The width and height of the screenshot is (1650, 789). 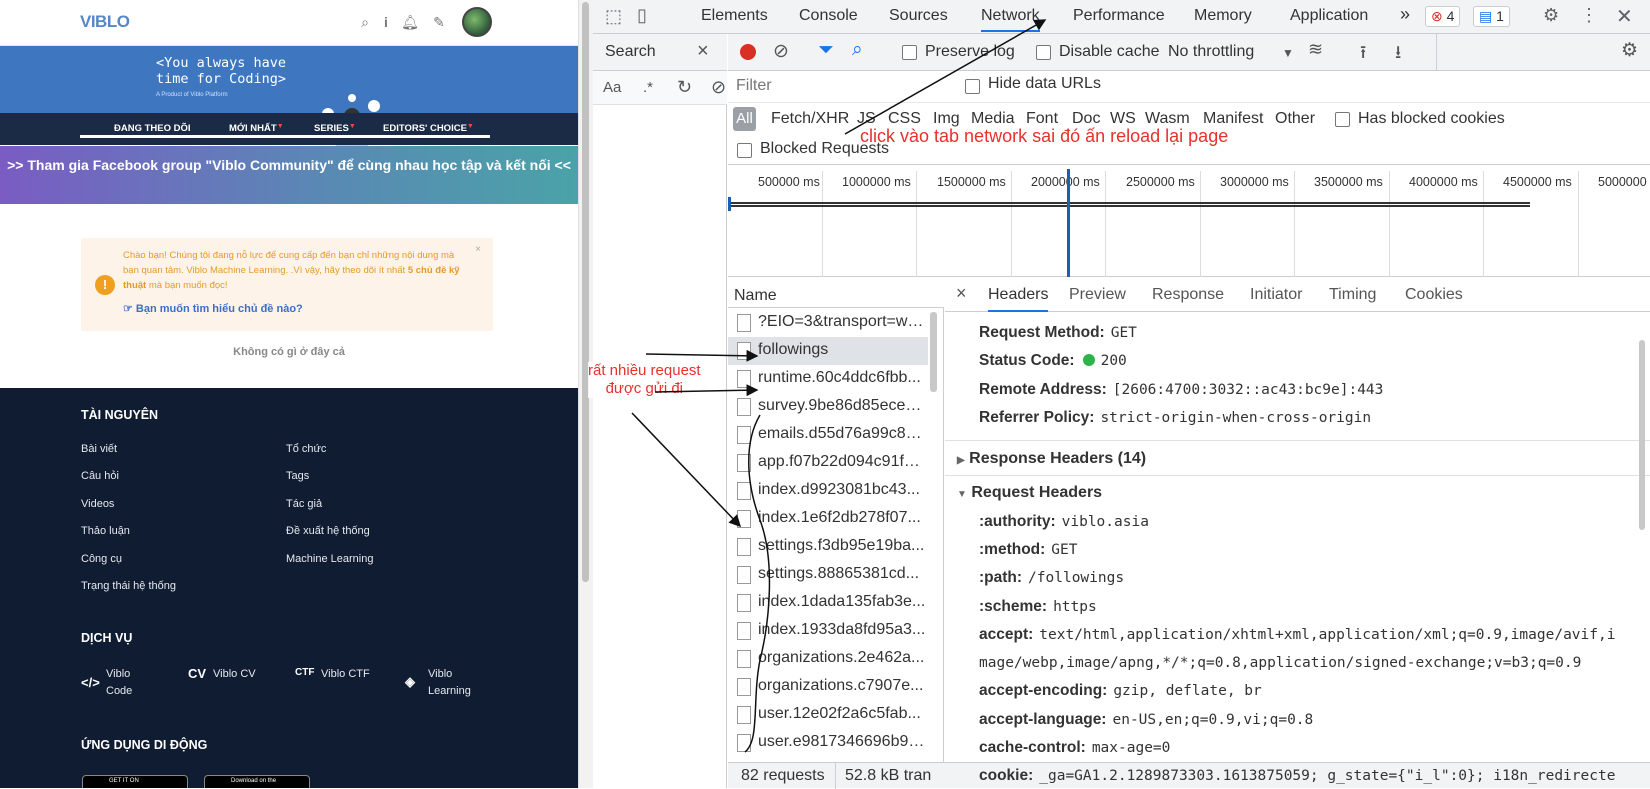 What do you see at coordinates (428, 128) in the screenshot?
I see `nav-editors-choice: EDITORS' CHOICE▼` at bounding box center [428, 128].